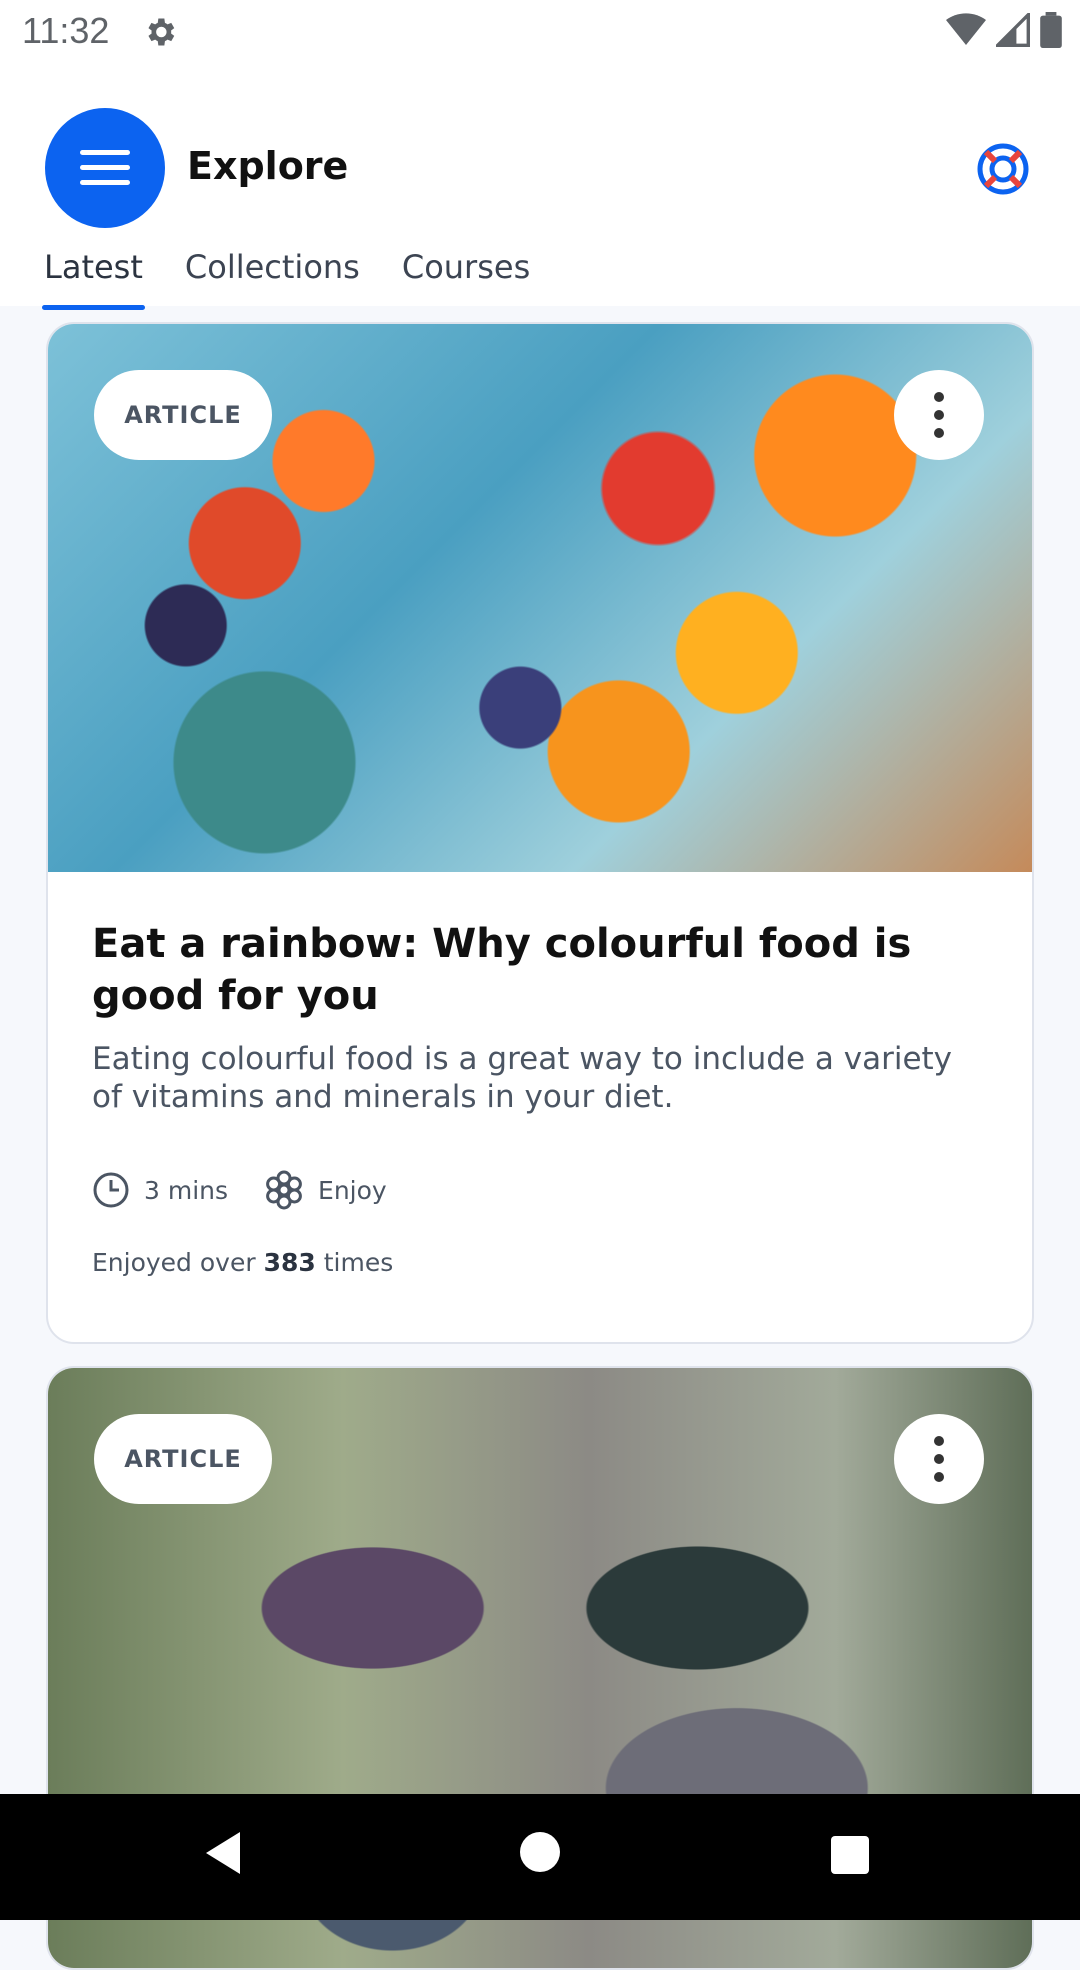  What do you see at coordinates (289, 1262) in the screenshot?
I see `enjoyed-number: 383` at bounding box center [289, 1262].